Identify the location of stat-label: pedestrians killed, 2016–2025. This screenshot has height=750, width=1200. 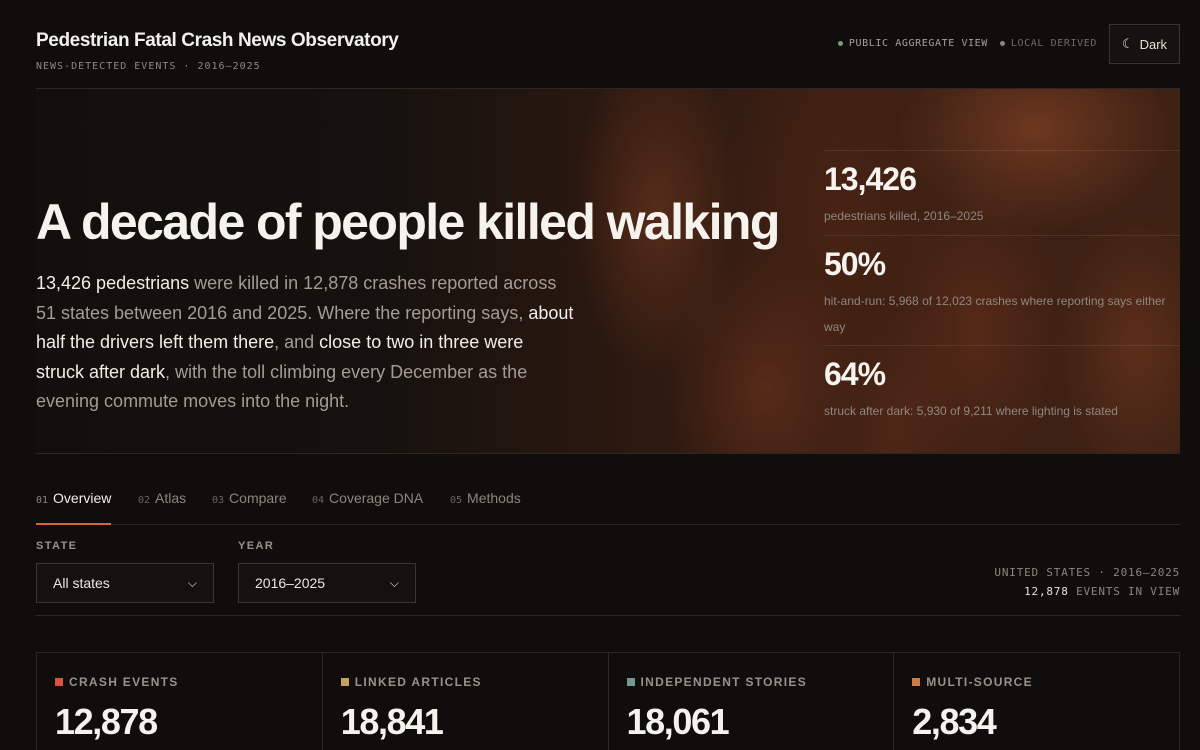
(904, 216).